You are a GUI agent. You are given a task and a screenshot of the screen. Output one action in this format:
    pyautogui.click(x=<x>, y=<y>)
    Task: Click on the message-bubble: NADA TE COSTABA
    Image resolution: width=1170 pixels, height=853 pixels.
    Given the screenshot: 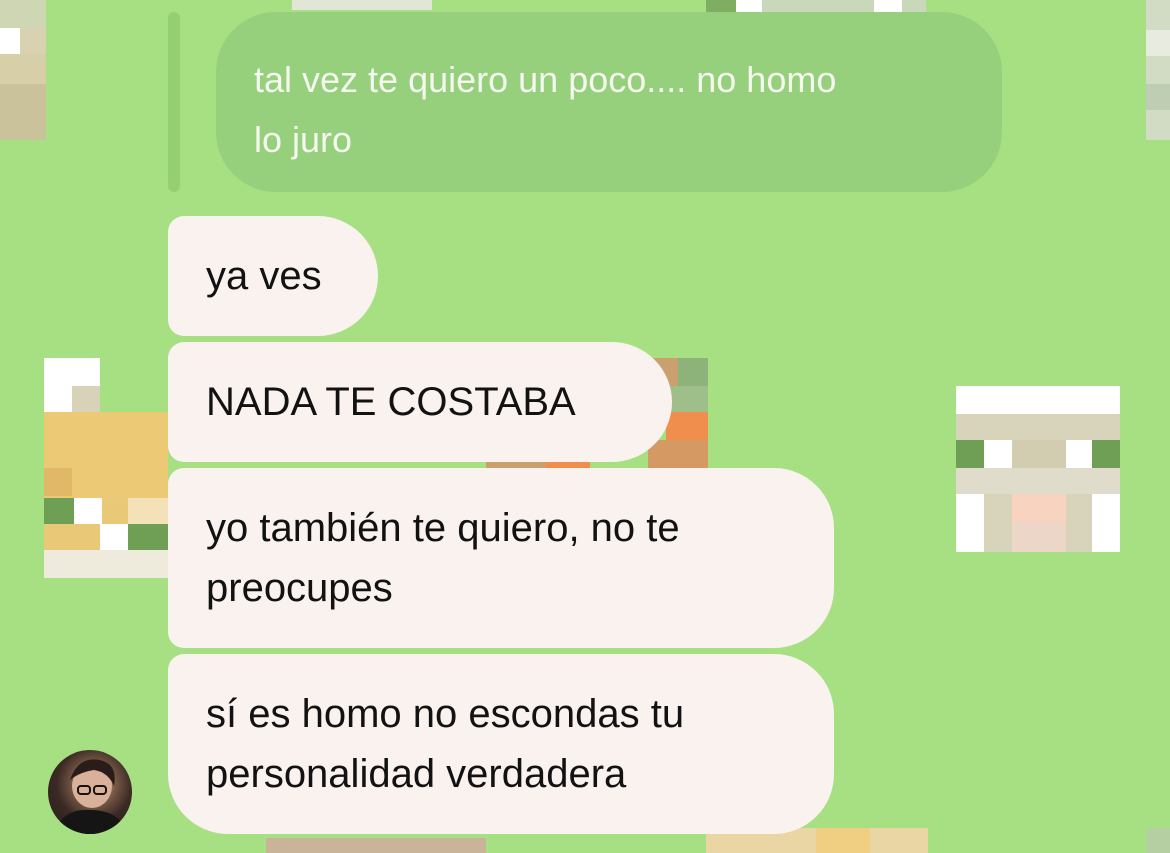 What is the action you would take?
    pyautogui.click(x=420, y=402)
    